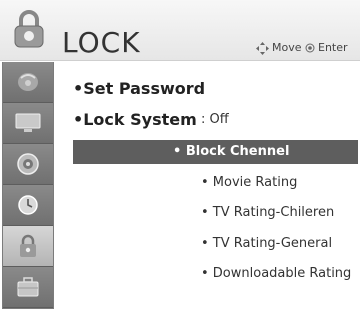  I want to click on sidebar-item-picture, so click(28, 123).